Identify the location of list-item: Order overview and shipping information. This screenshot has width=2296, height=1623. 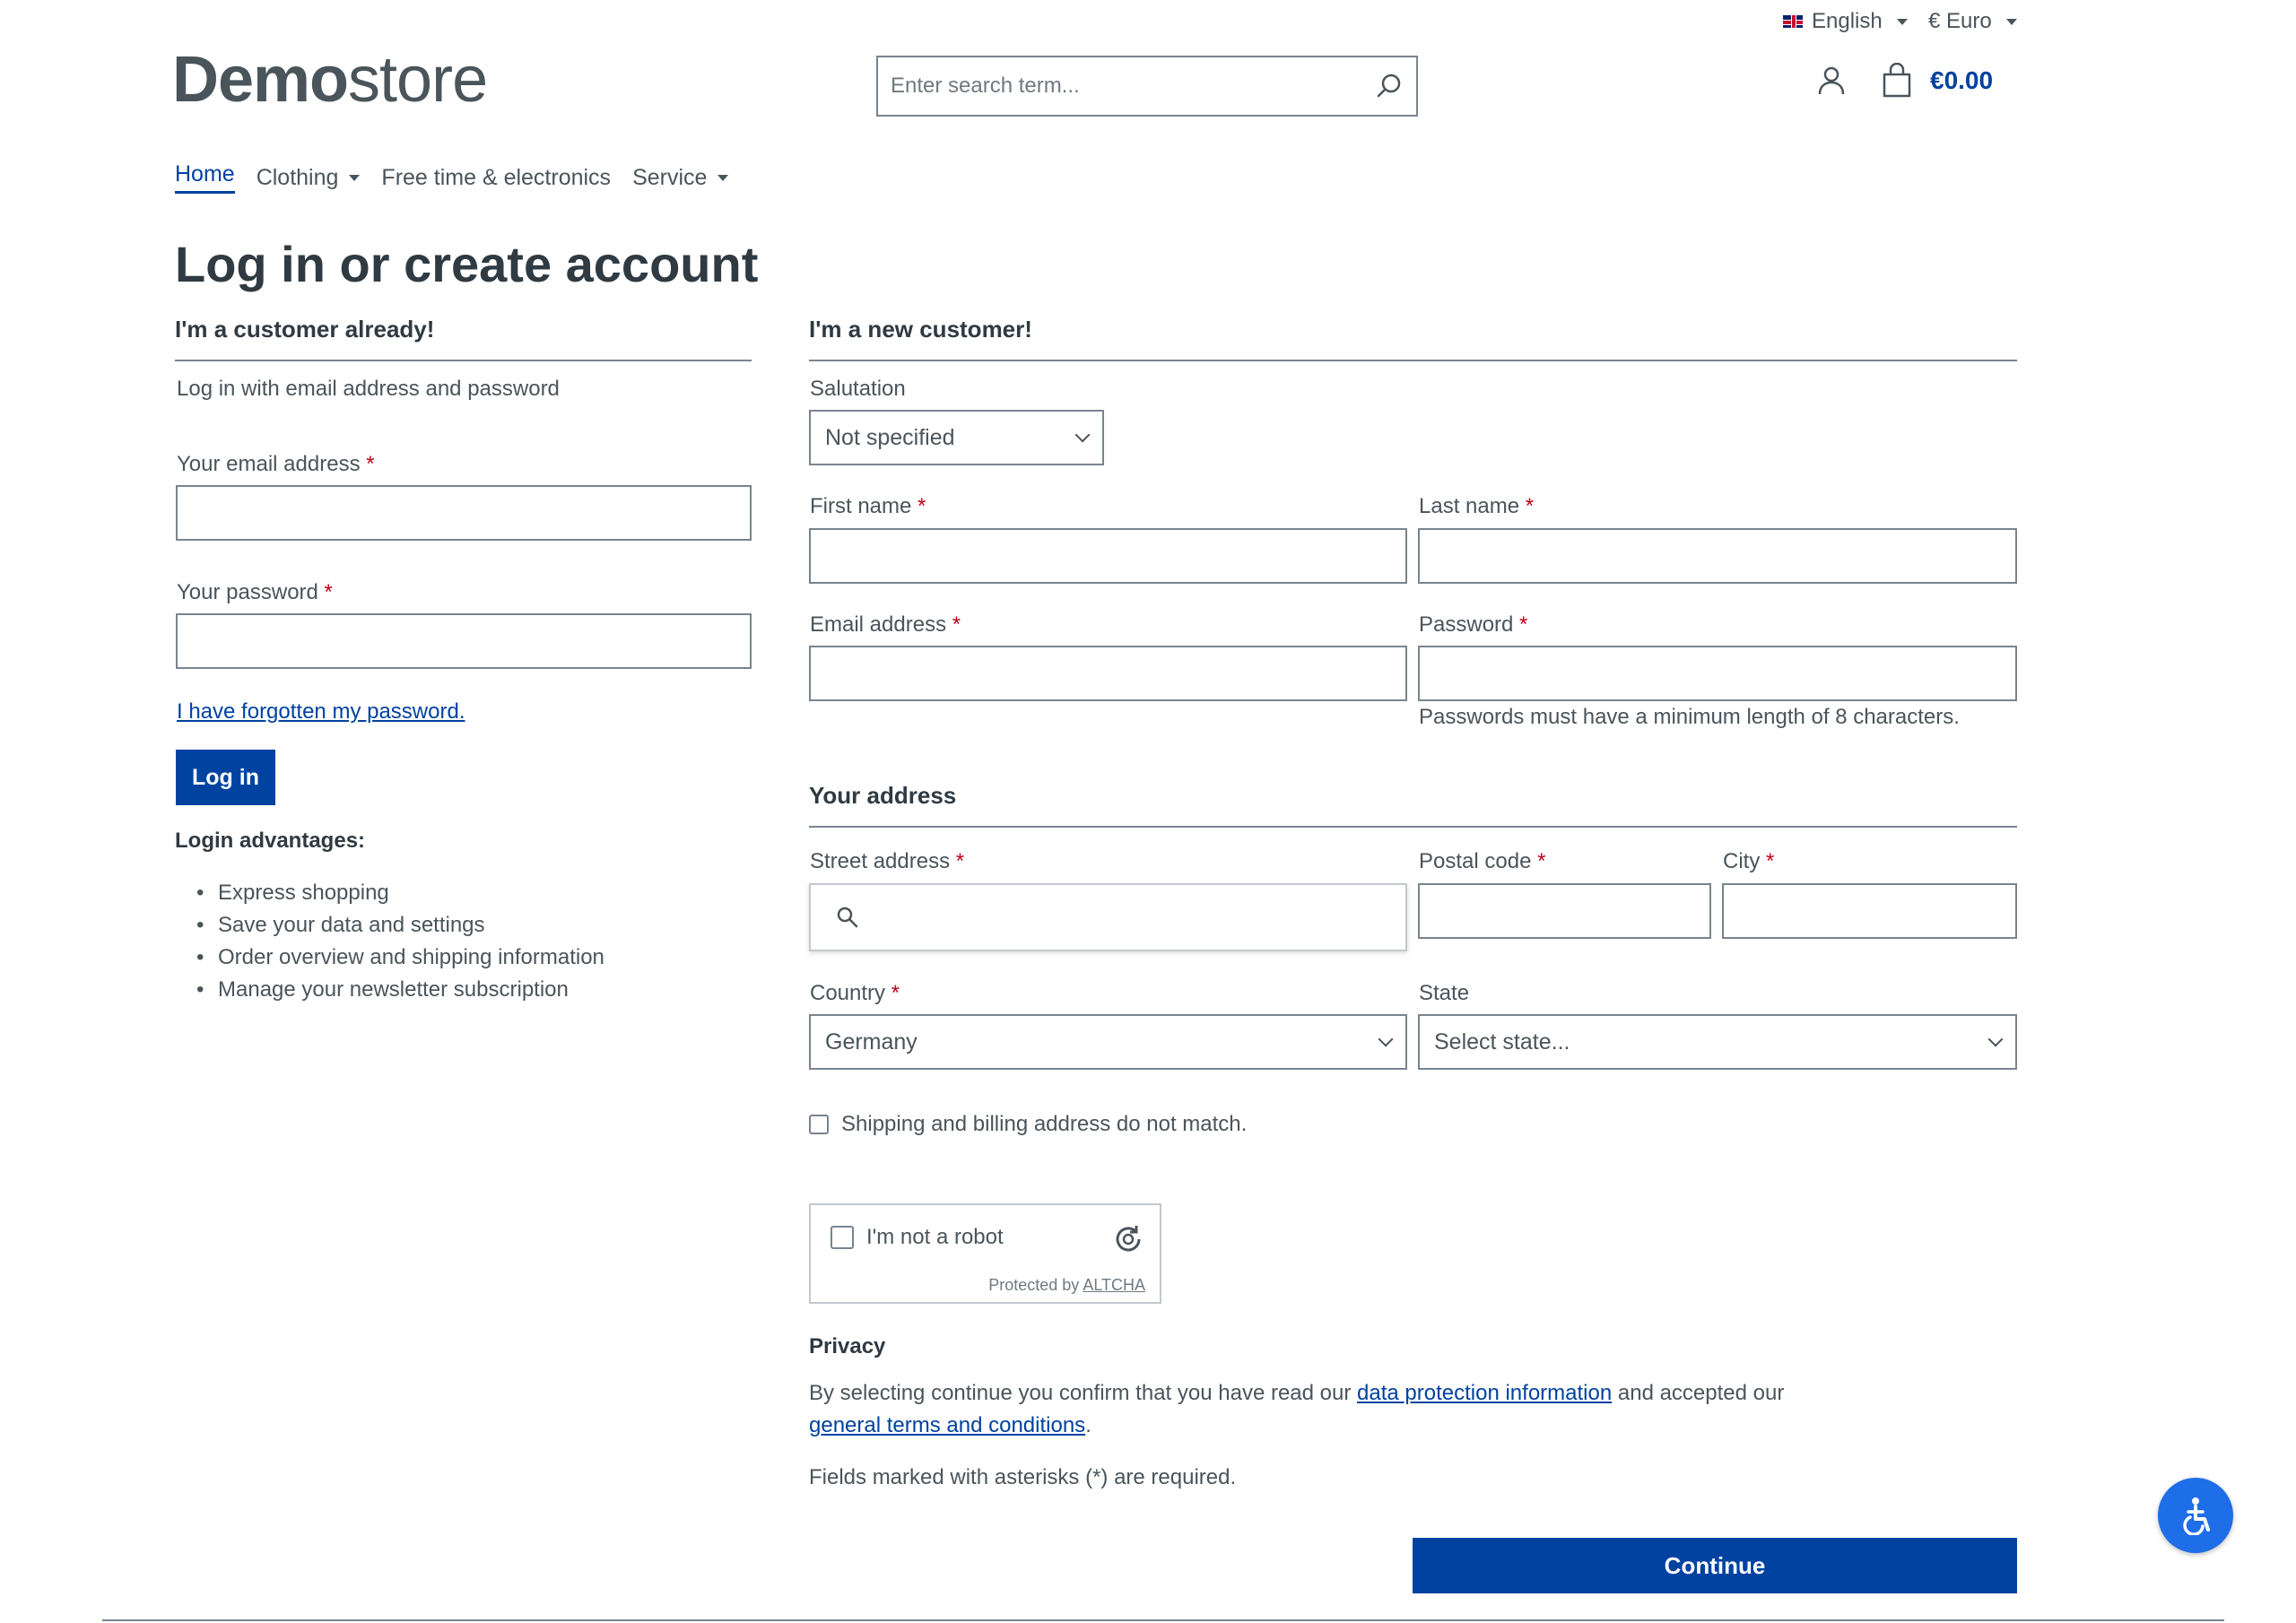
(389, 958).